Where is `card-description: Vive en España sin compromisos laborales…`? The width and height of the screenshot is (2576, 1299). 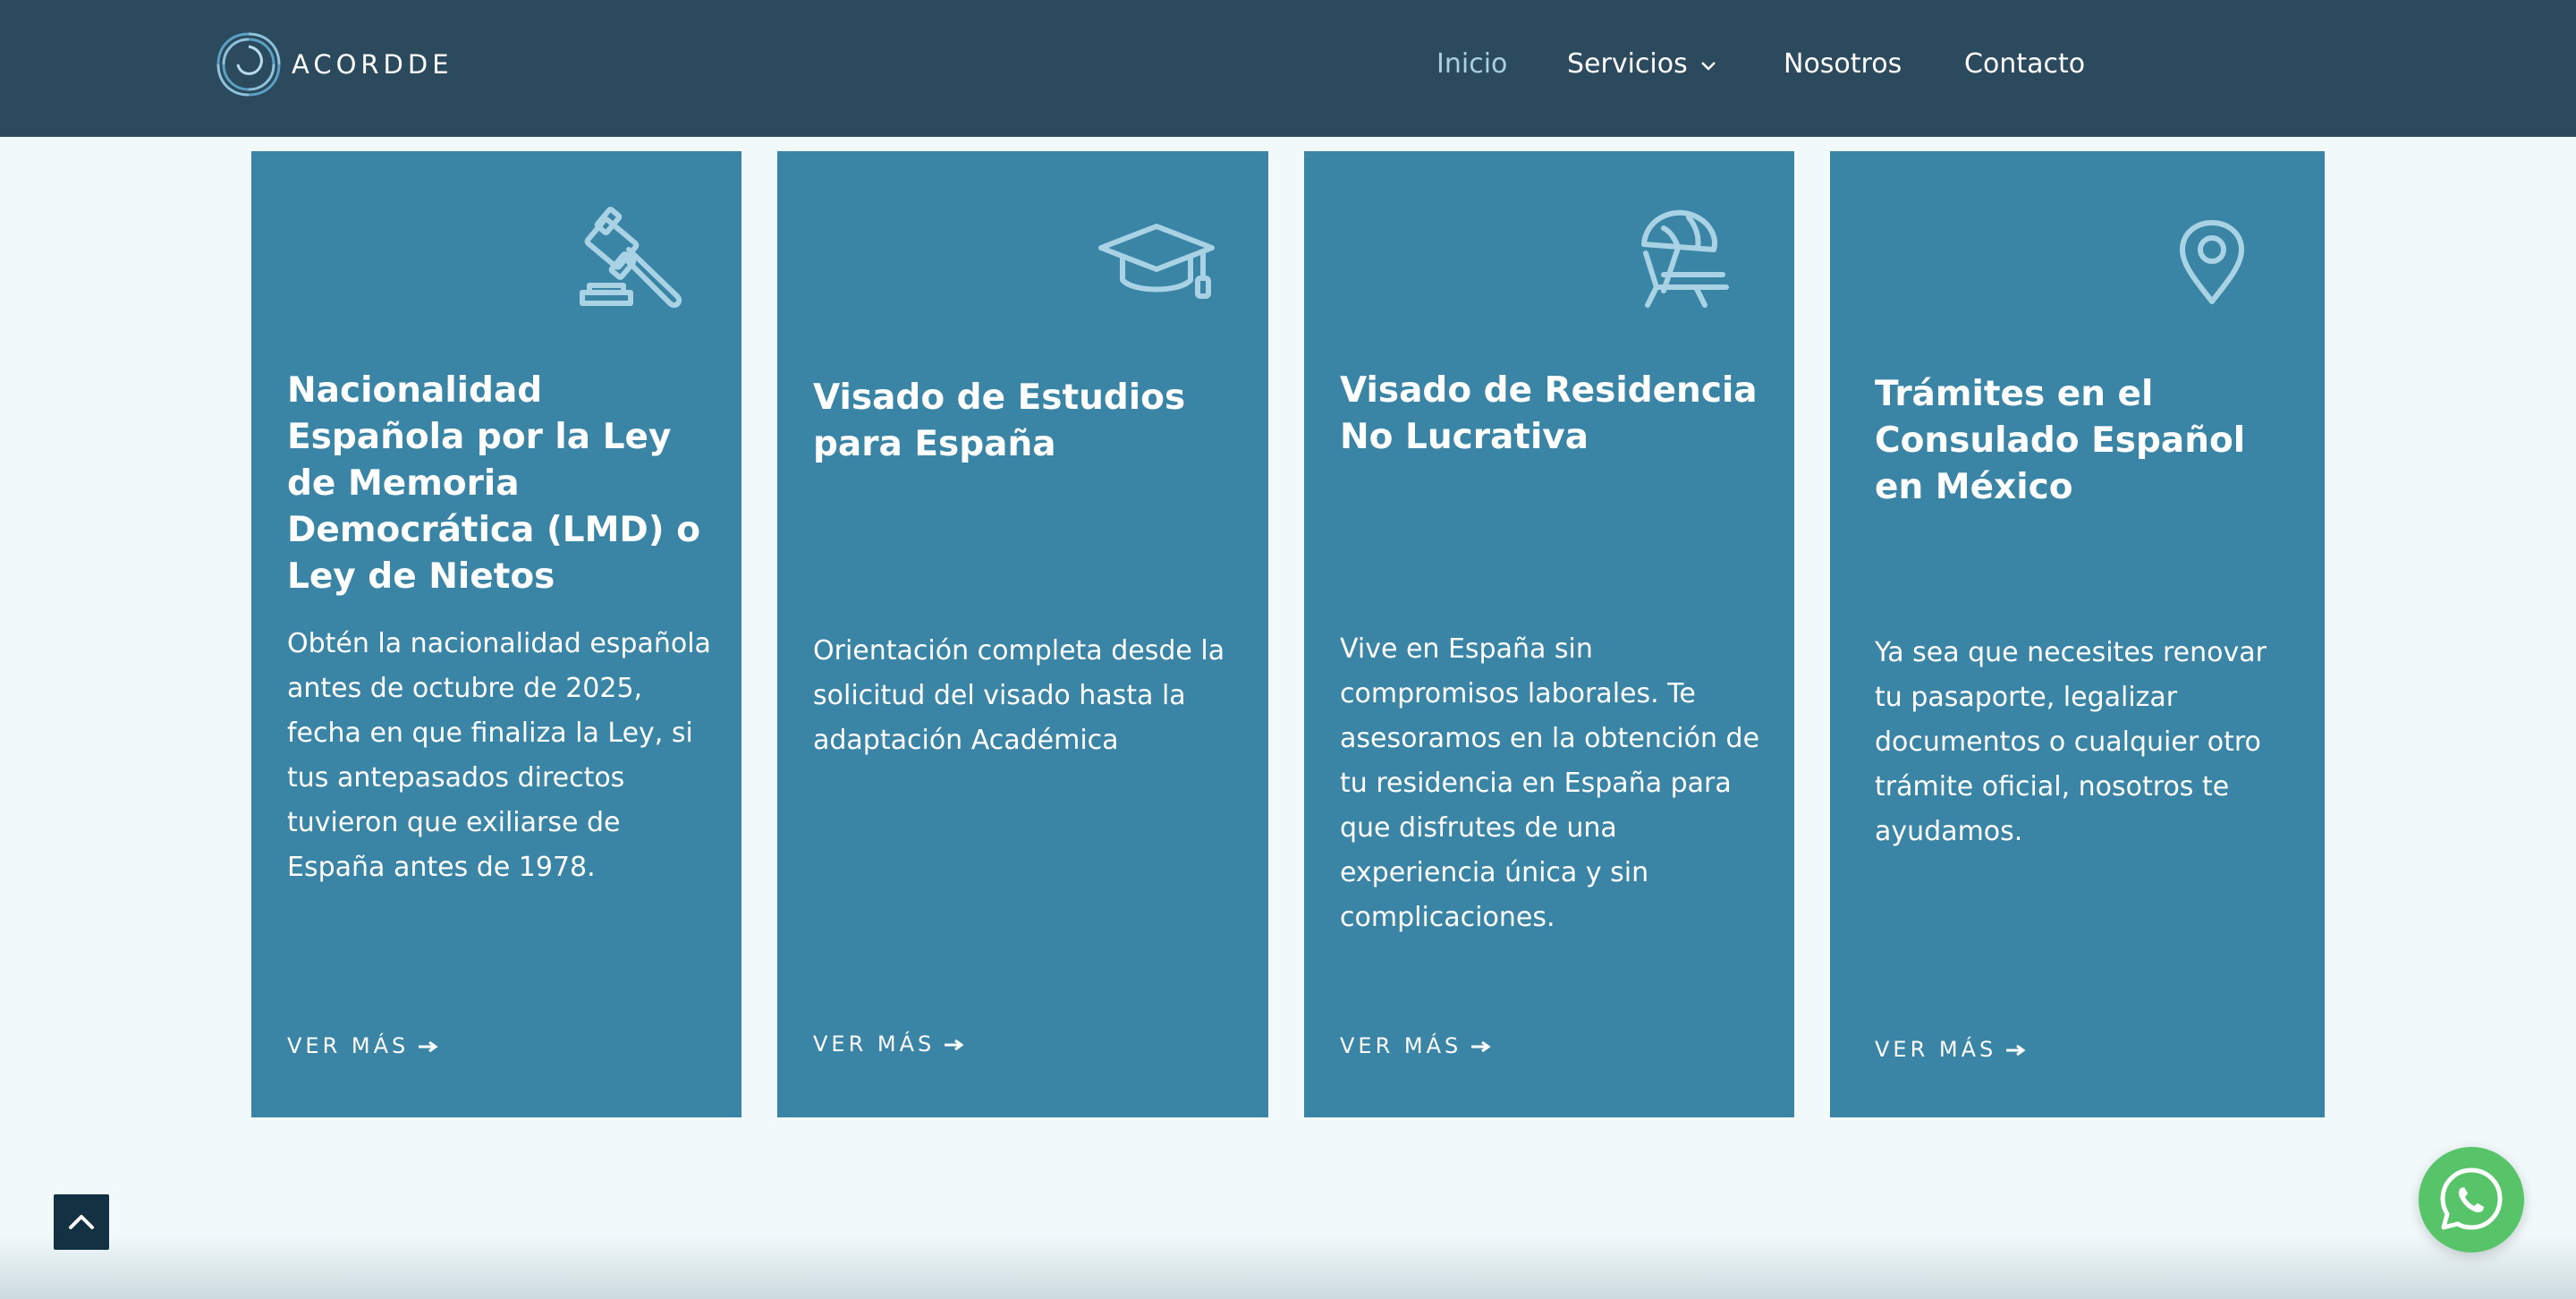
card-description: Vive en España sin compromisos laborales… is located at coordinates (1550, 783).